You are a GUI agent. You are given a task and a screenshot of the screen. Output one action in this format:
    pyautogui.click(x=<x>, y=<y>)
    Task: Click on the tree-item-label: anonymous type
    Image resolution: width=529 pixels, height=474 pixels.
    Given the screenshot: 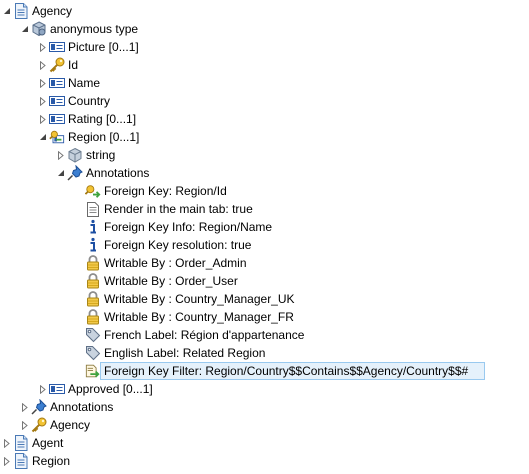 What is the action you would take?
    pyautogui.click(x=94, y=29)
    